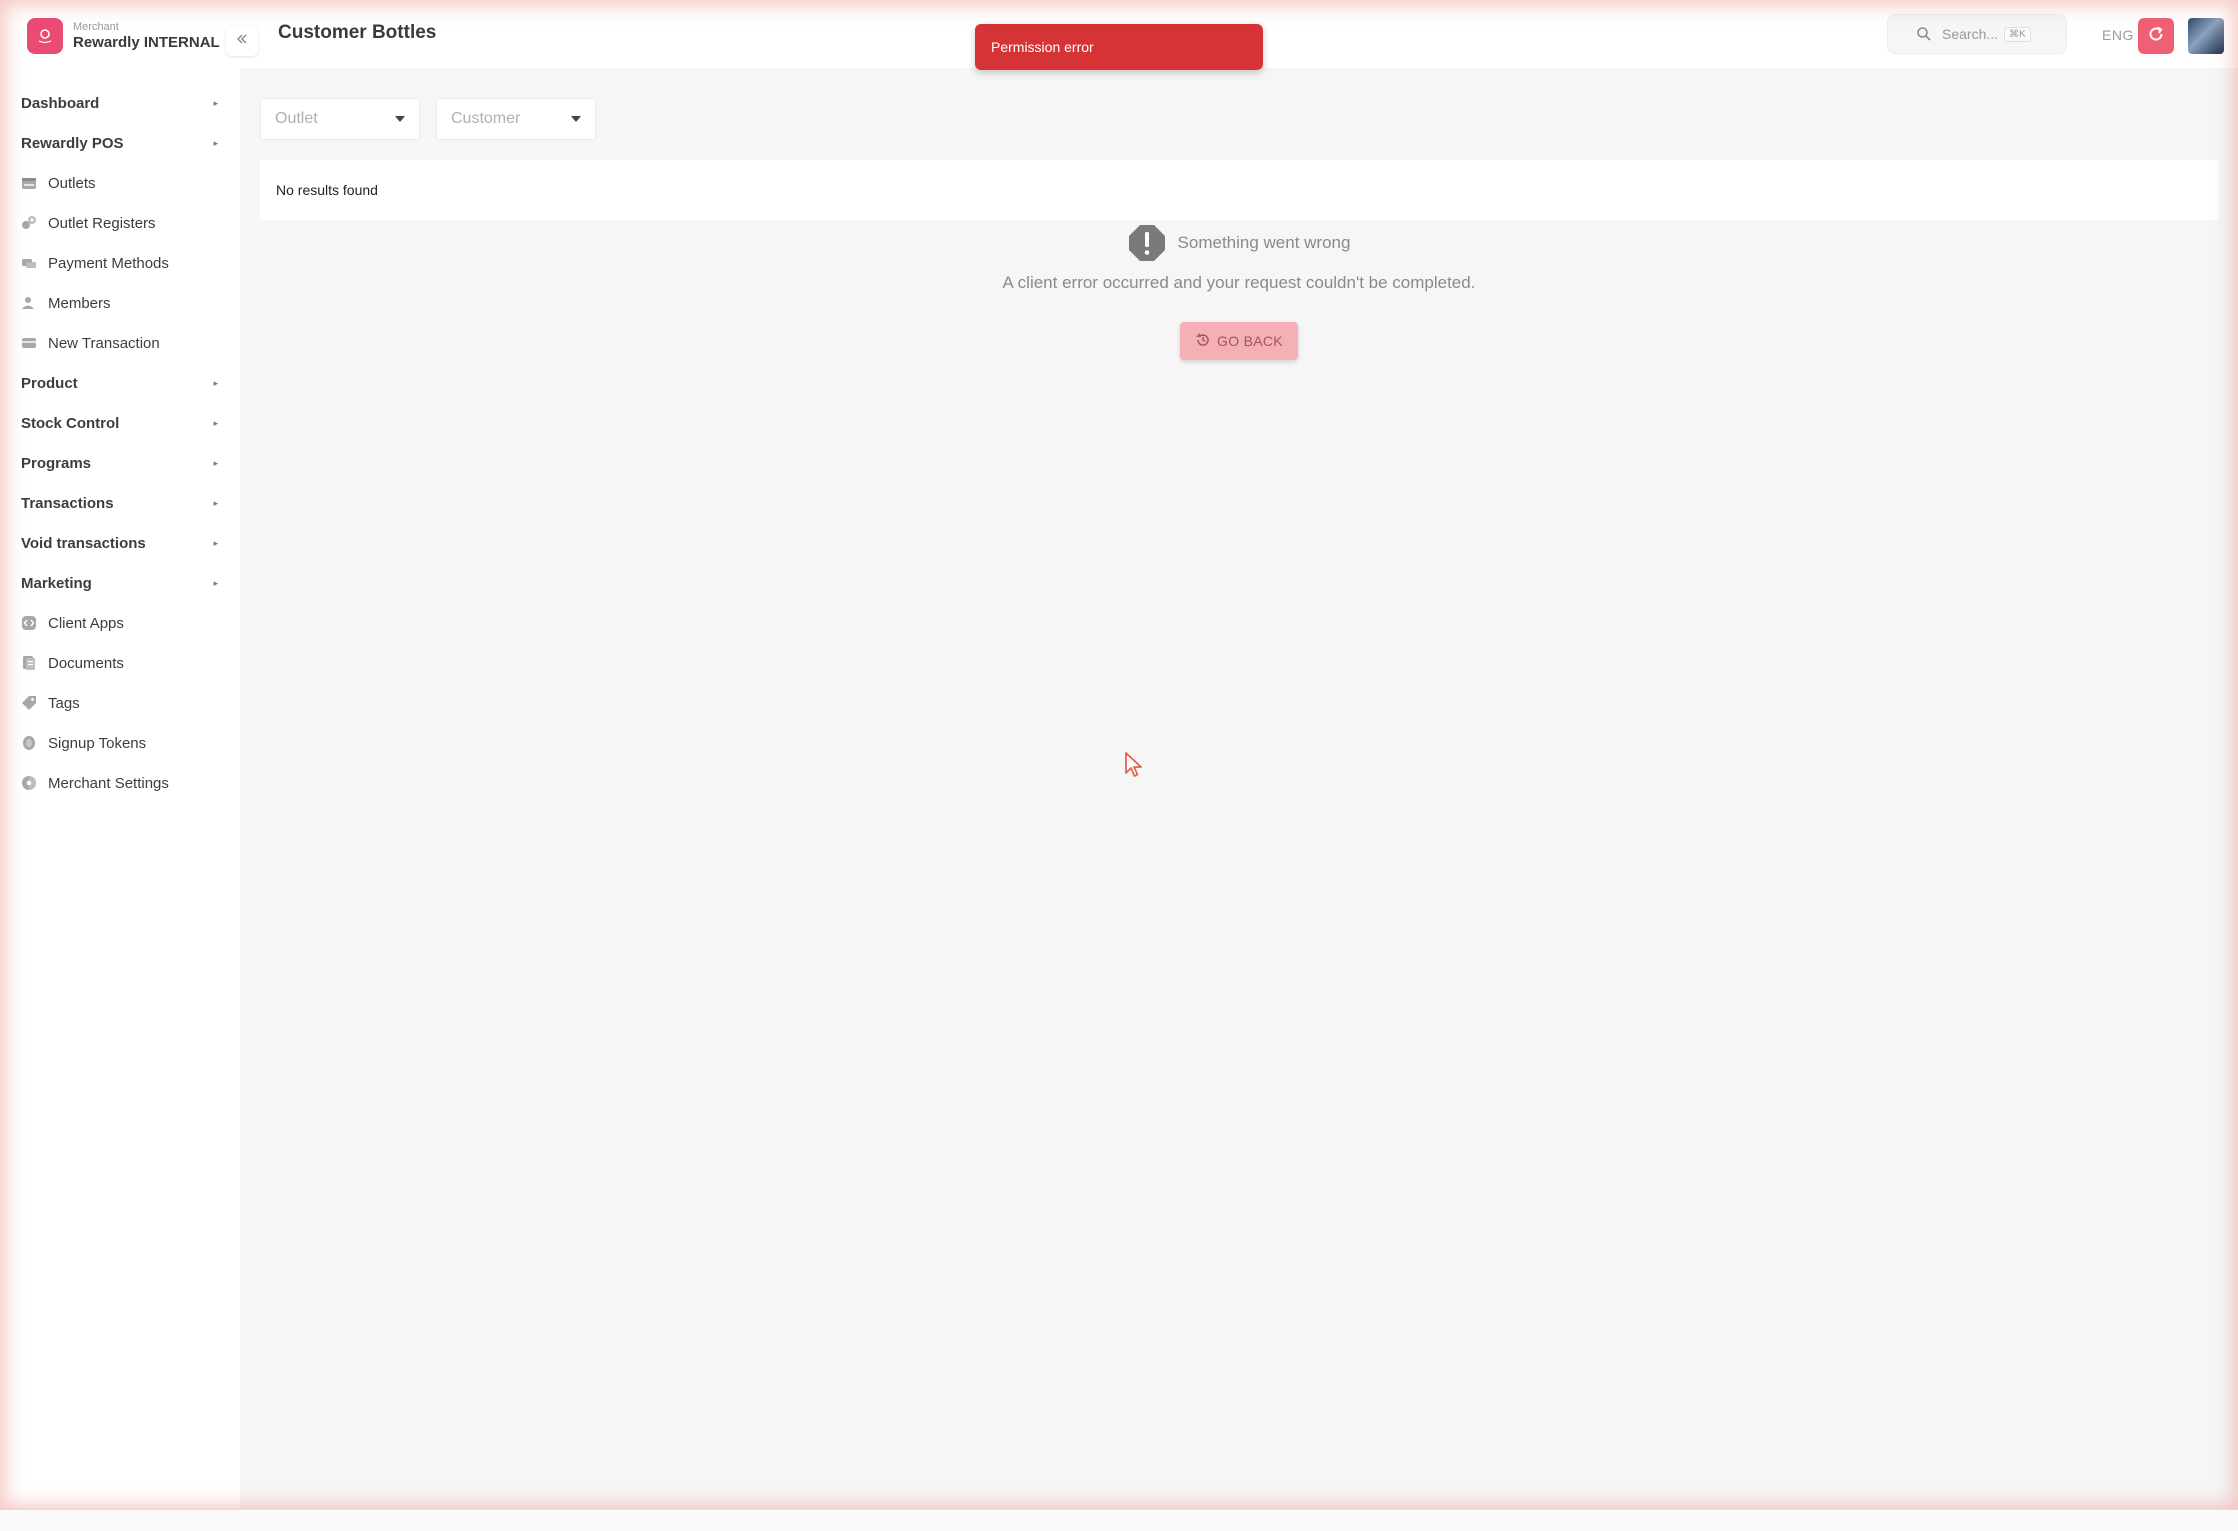 This screenshot has width=2238, height=1531. Describe the element at coordinates (486, 118) in the screenshot. I see `customer-select-placeholder: Customer` at that location.